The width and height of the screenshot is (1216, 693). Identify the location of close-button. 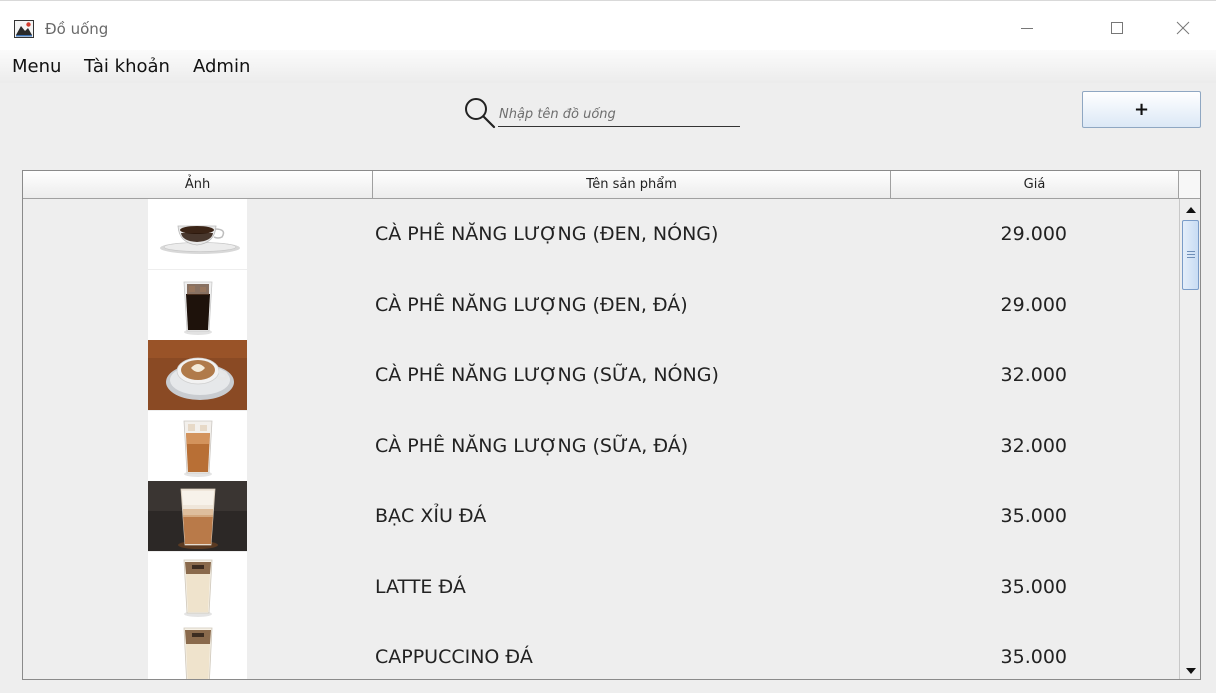
(1183, 28).